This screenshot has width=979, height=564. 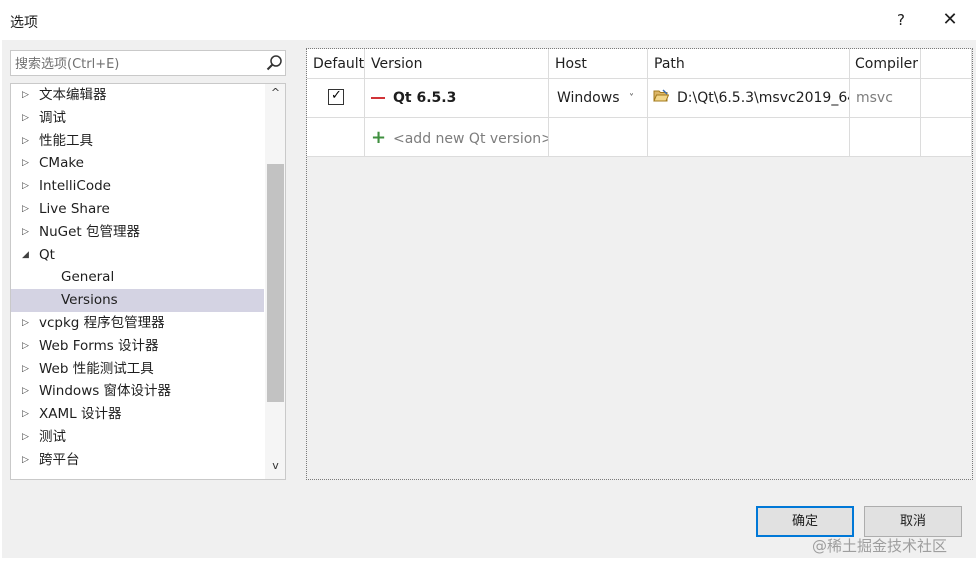 I want to click on tree-item: ▷ IntelliCode, so click(x=137, y=186).